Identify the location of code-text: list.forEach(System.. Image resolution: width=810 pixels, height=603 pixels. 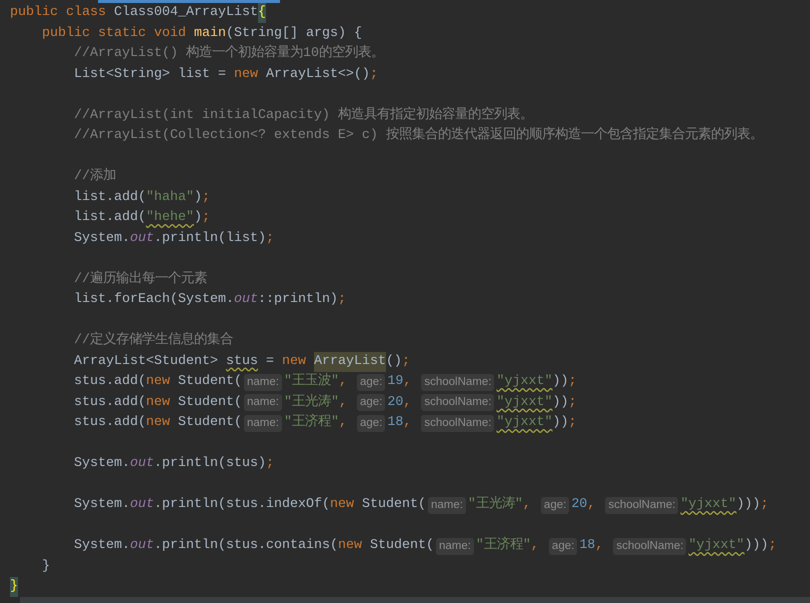
(153, 300).